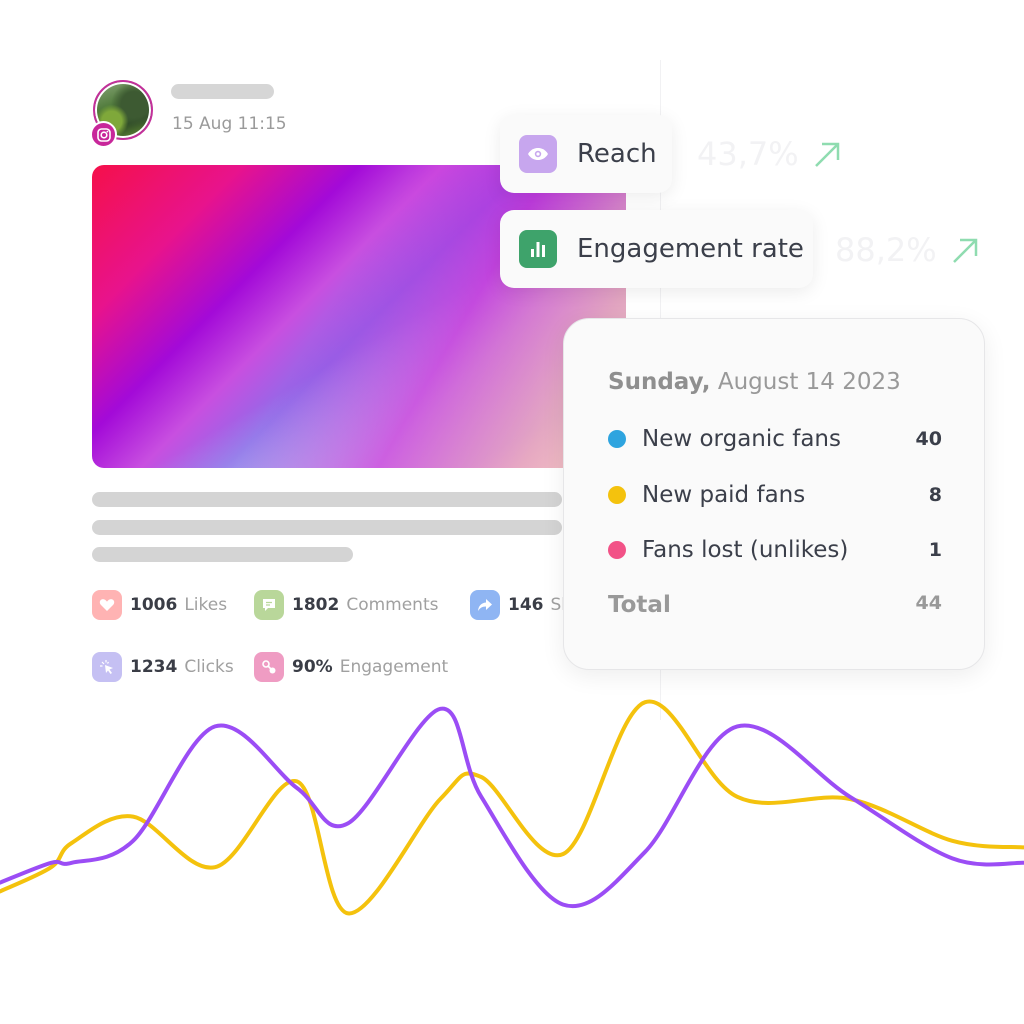 Image resolution: width=1024 pixels, height=1024 pixels. Describe the element at coordinates (775, 439) in the screenshot. I see `tooltip-row-organic: New organic fans 40` at that location.